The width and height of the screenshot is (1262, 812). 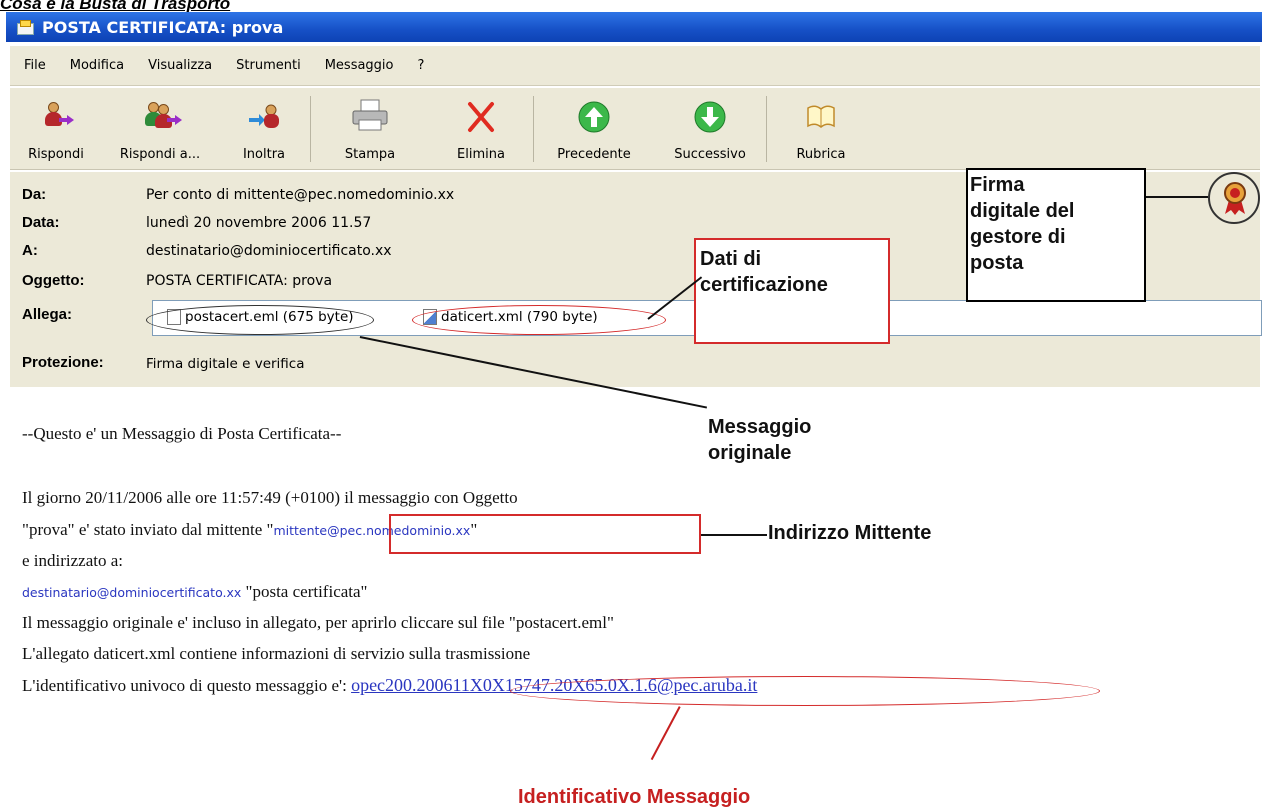 I want to click on address-book-button: Rubrica, so click(x=821, y=129).